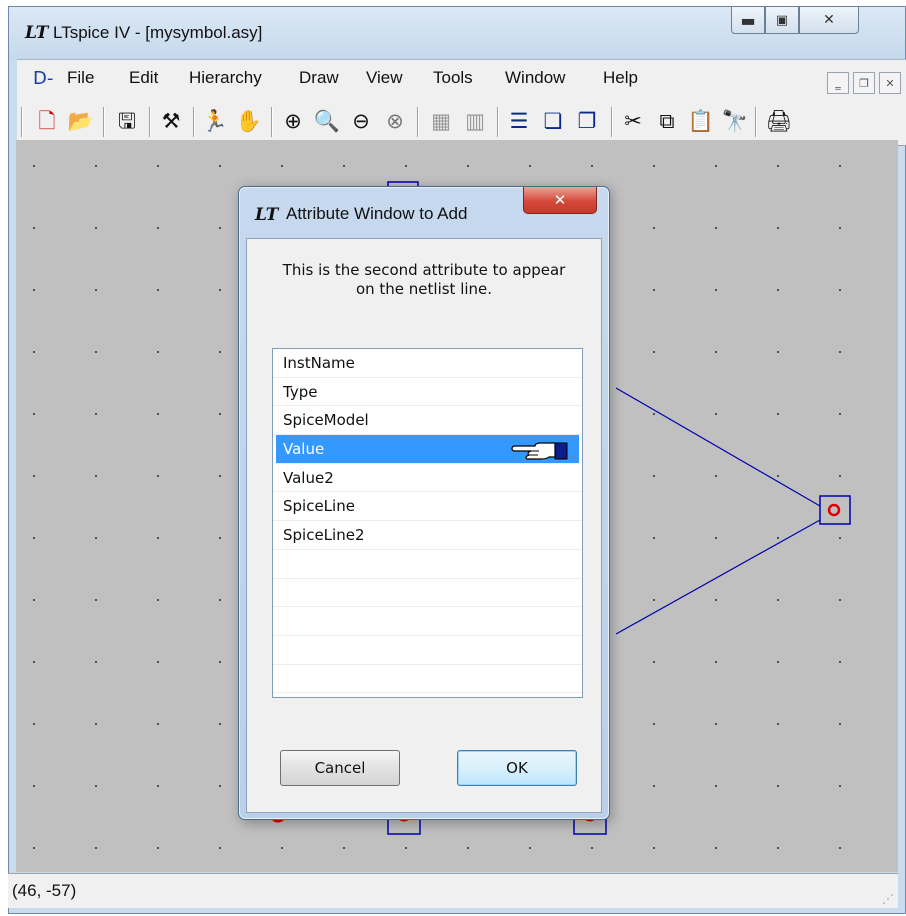 The image size is (906, 916). I want to click on menu-file: File, so click(80, 78).